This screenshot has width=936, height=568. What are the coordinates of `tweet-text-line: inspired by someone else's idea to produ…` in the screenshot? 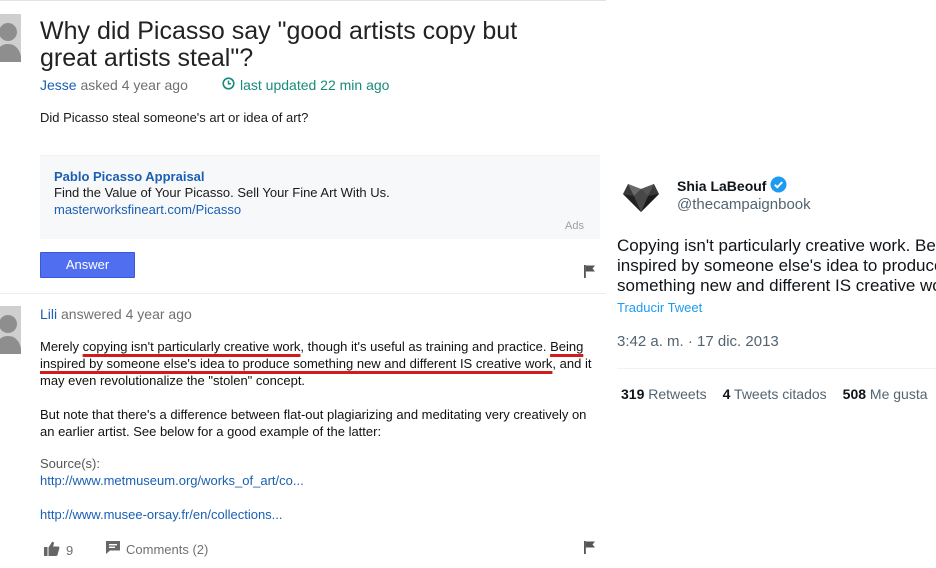 It's located at (776, 265).